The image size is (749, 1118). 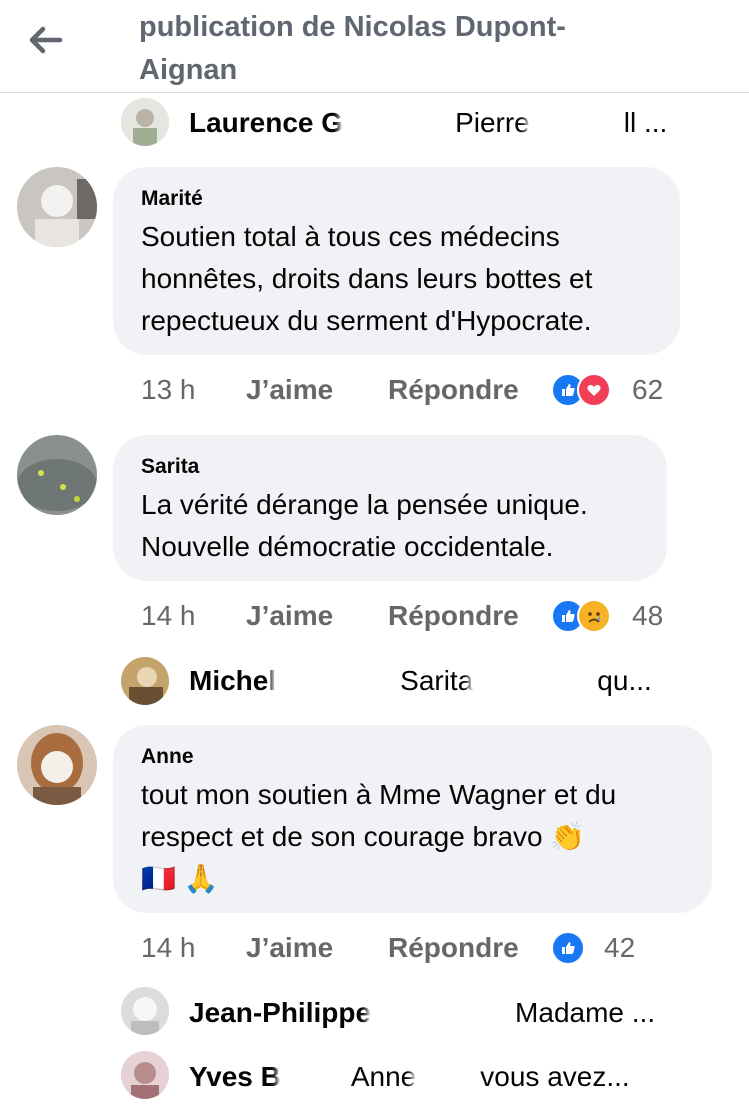 I want to click on reply-author: Jean-Philippe, so click(x=280, y=1013).